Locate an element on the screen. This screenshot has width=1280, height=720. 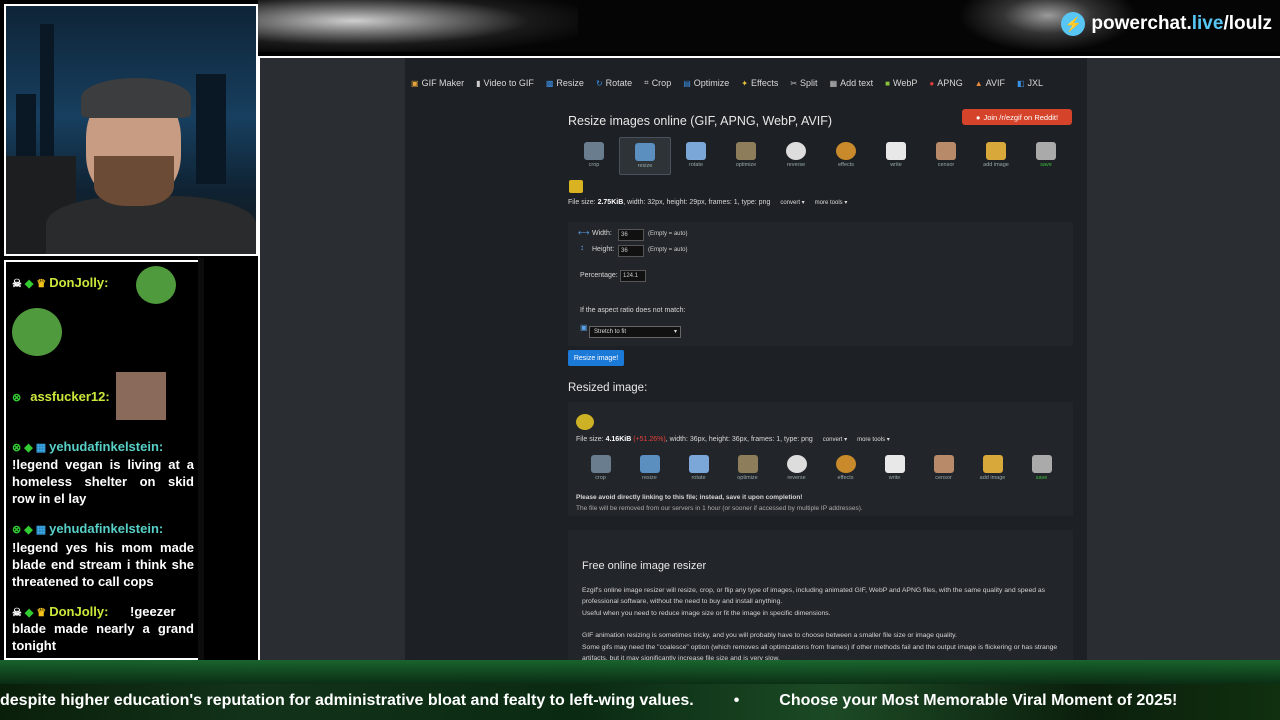
skull-badge-icon: ☠ is located at coordinates (17, 284).